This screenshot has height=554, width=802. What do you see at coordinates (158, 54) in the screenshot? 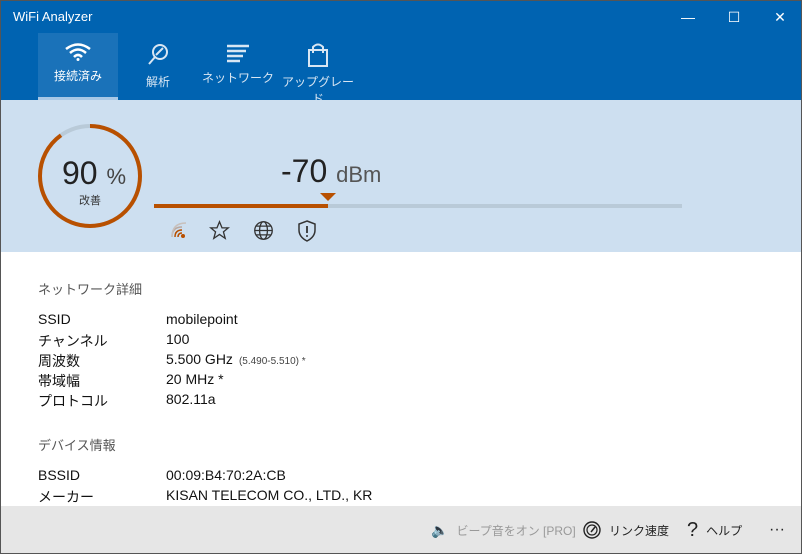
I see `analyze-icon` at bounding box center [158, 54].